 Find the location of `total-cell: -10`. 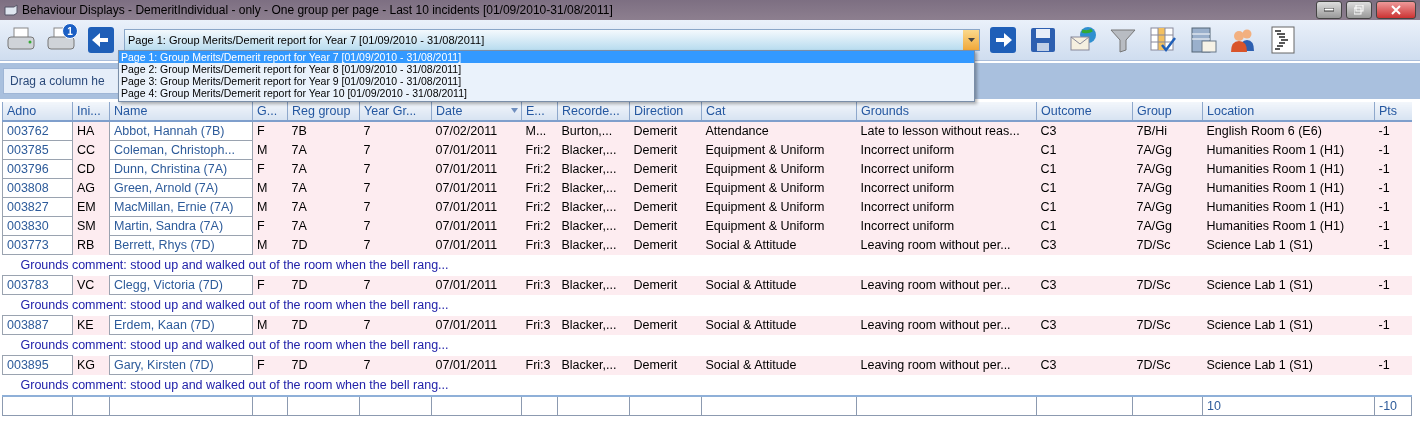

total-cell: -10 is located at coordinates (1393, 406).